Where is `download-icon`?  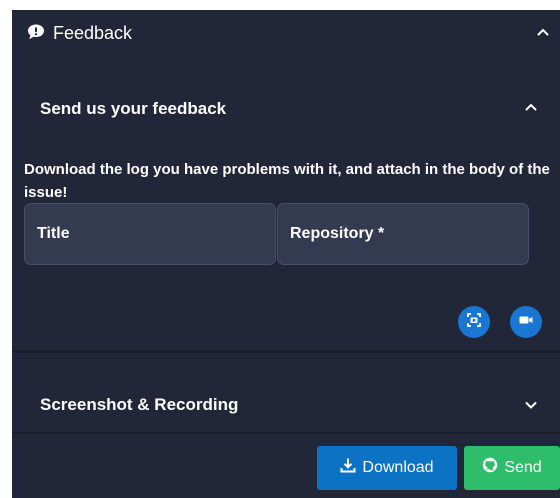 download-icon is located at coordinates (351, 468).